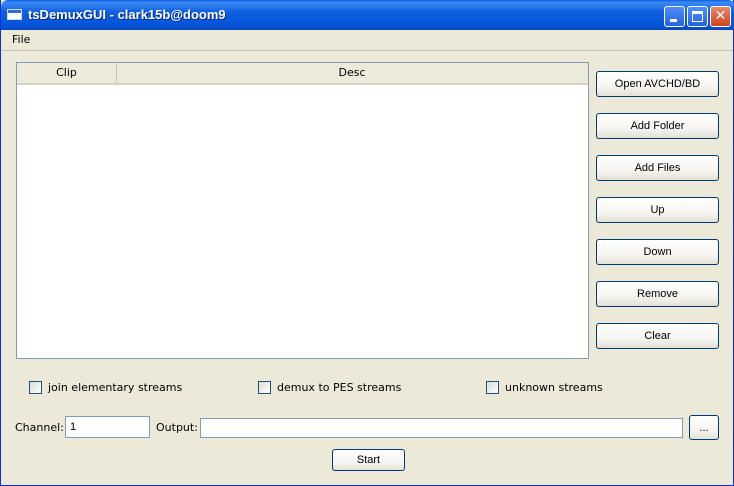 This screenshot has width=734, height=486. I want to click on unknown-streams-label: unknown streams, so click(554, 387).